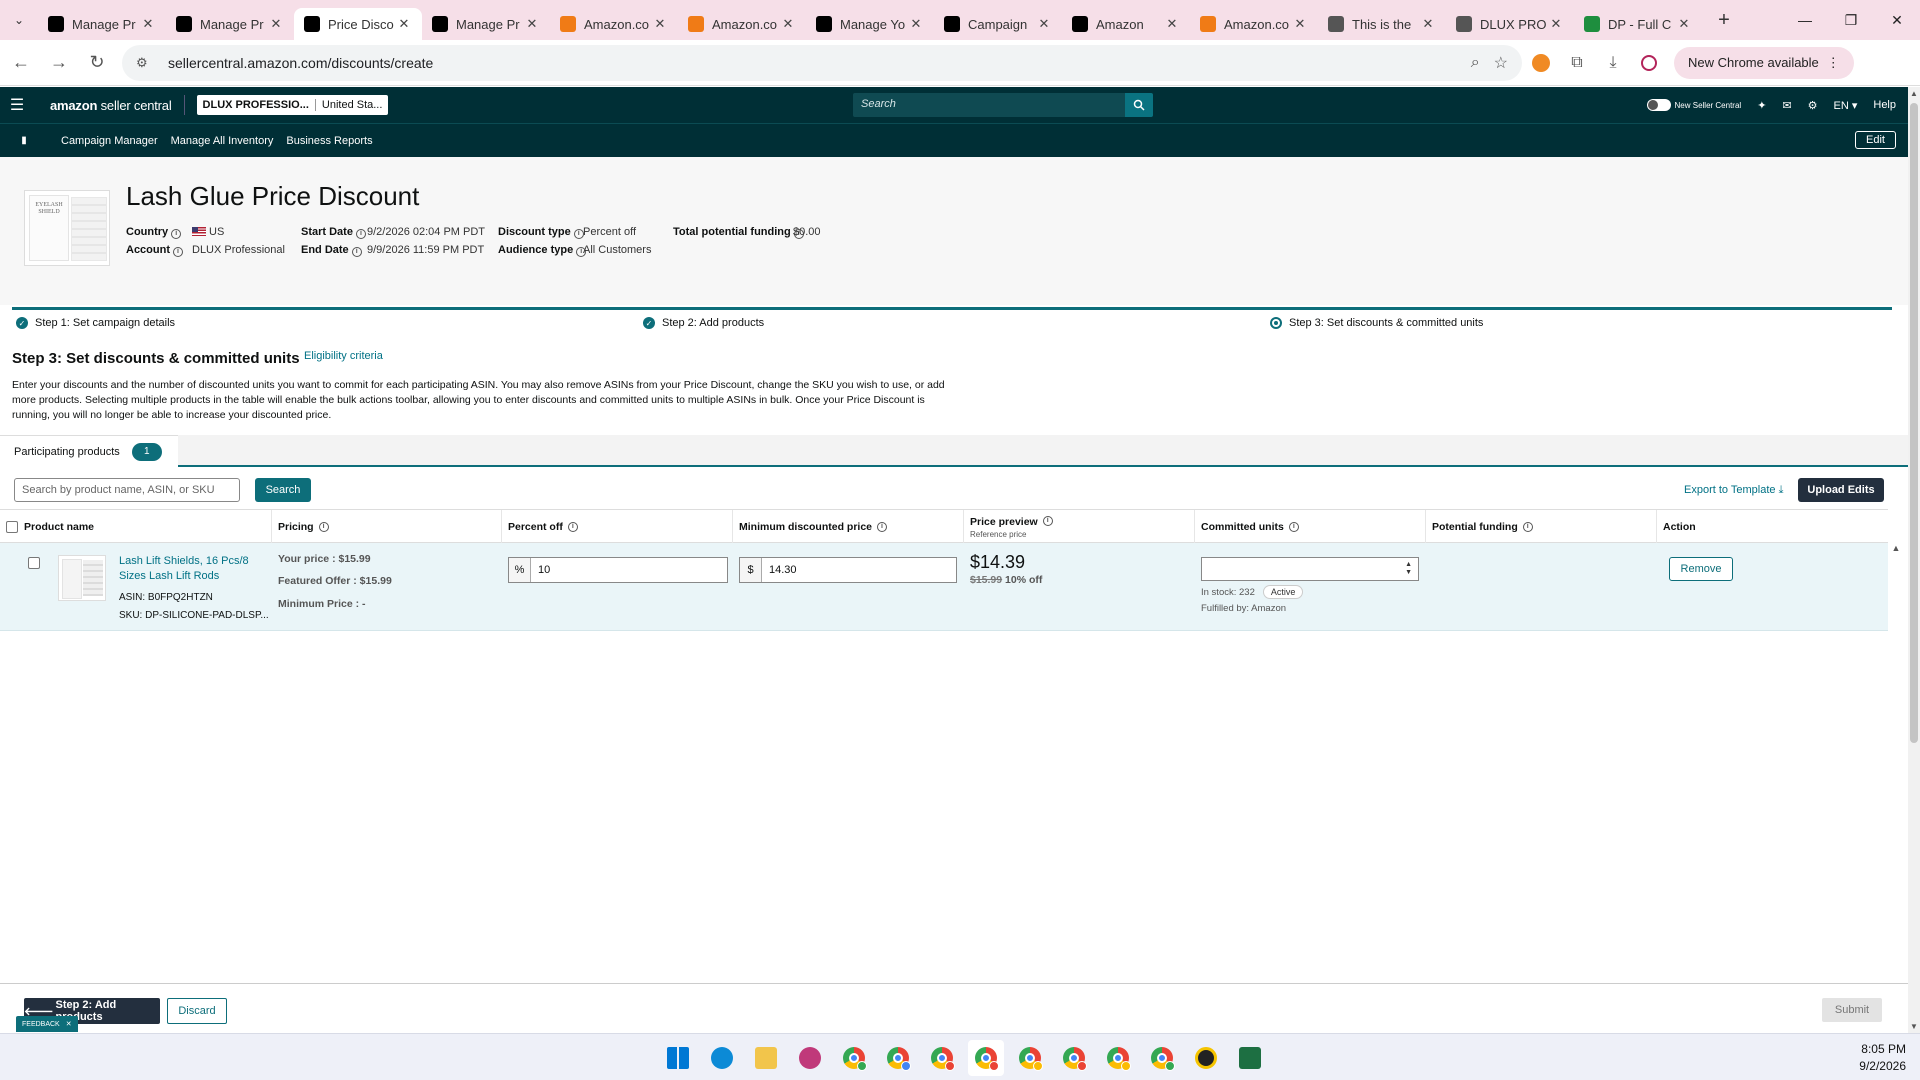 The image size is (1920, 1080). Describe the element at coordinates (1250, 1058) in the screenshot. I see `excel-icon` at that location.